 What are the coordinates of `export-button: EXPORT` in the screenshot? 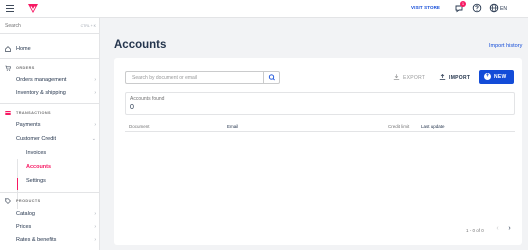 It's located at (409, 77).